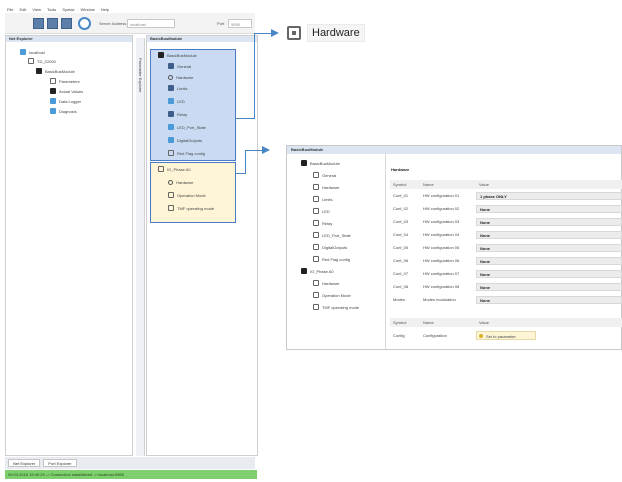 The image size is (622, 482). I want to click on tree-item-localhost: localhost, so click(32, 52).